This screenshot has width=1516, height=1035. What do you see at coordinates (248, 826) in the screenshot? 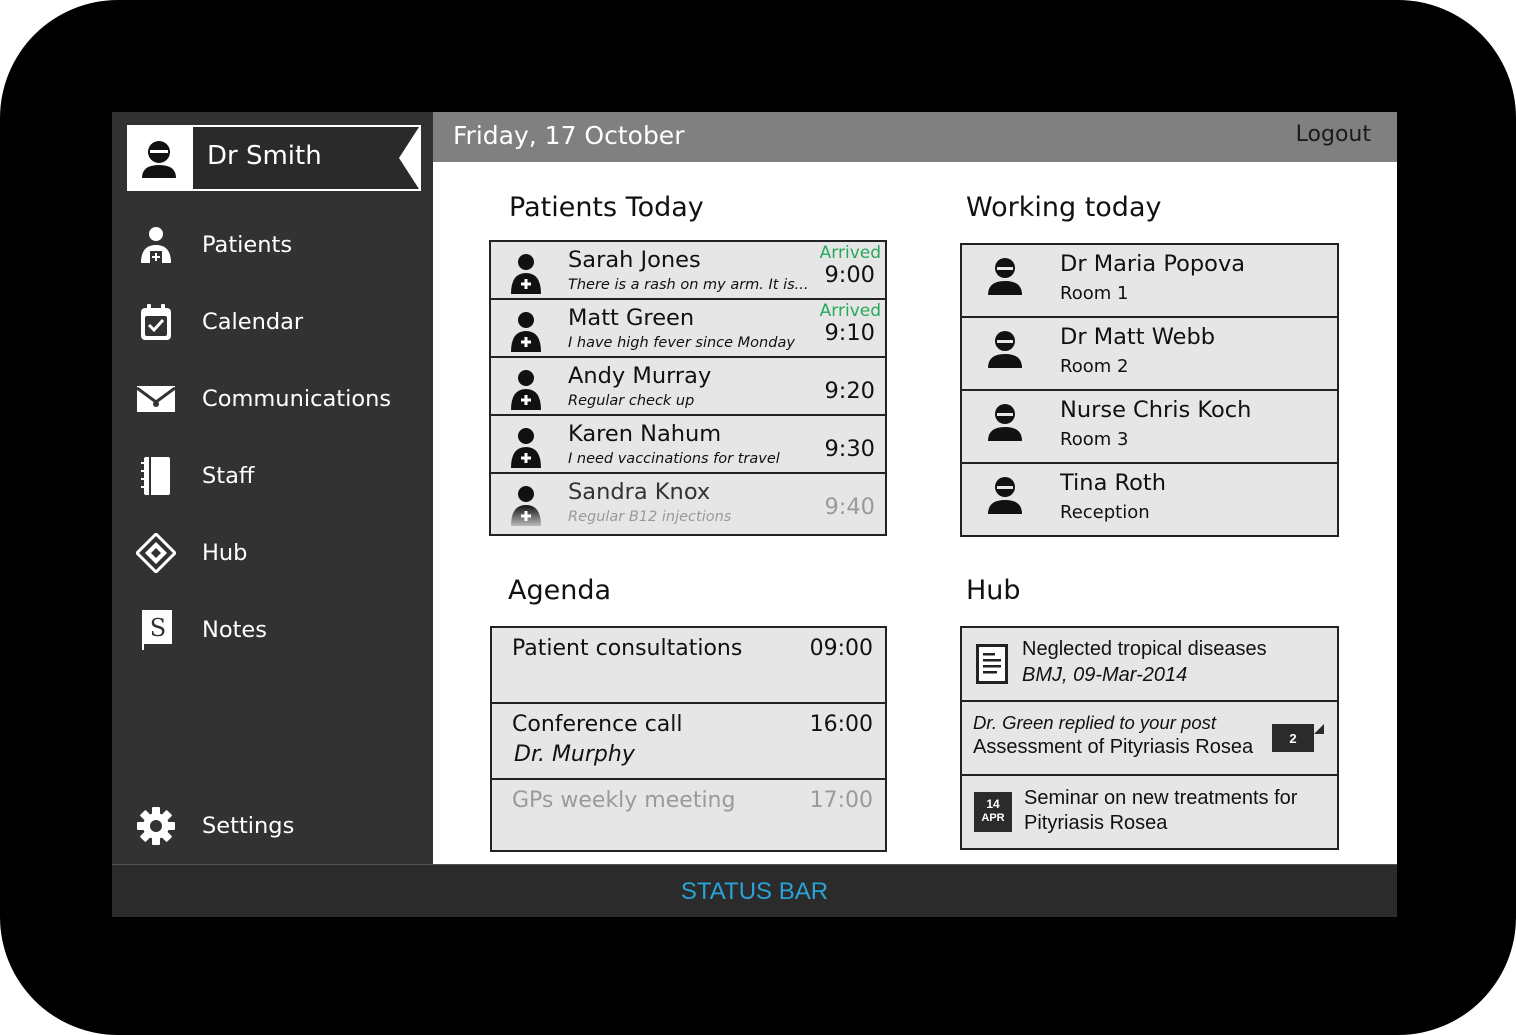
I see `sidebar-item-label: Settings` at bounding box center [248, 826].